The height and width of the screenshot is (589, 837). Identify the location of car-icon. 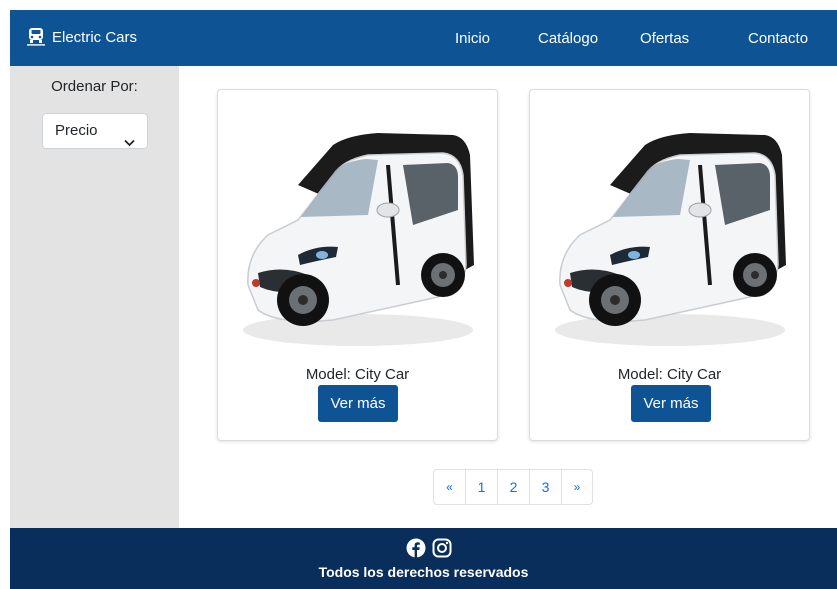
(36, 37).